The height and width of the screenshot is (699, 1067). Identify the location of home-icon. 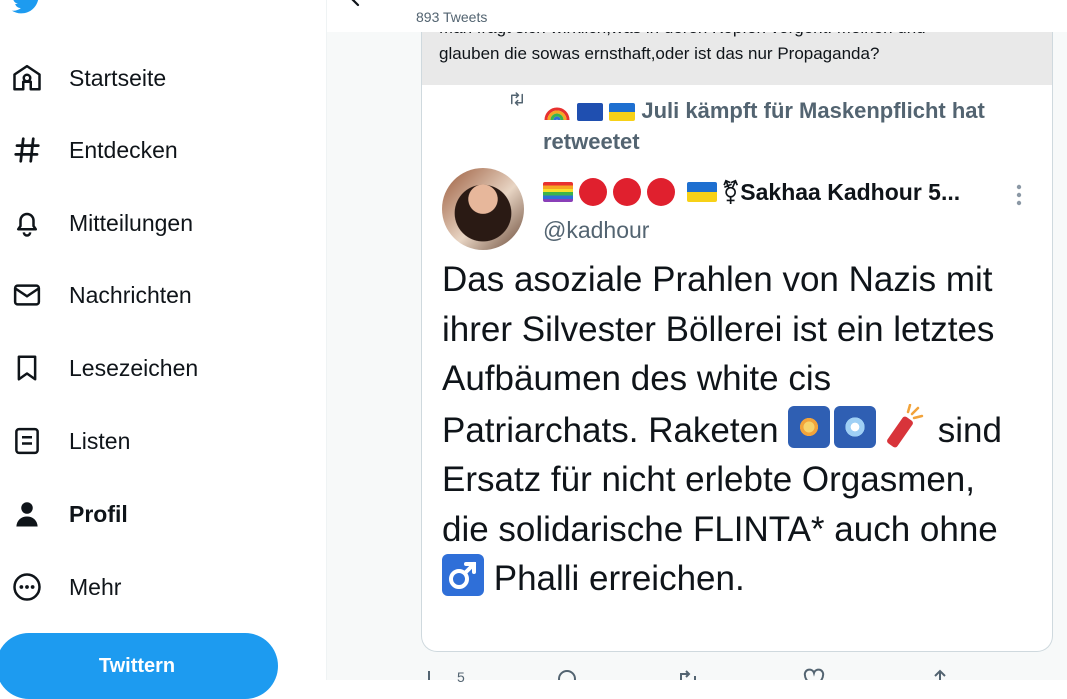
(27, 78).